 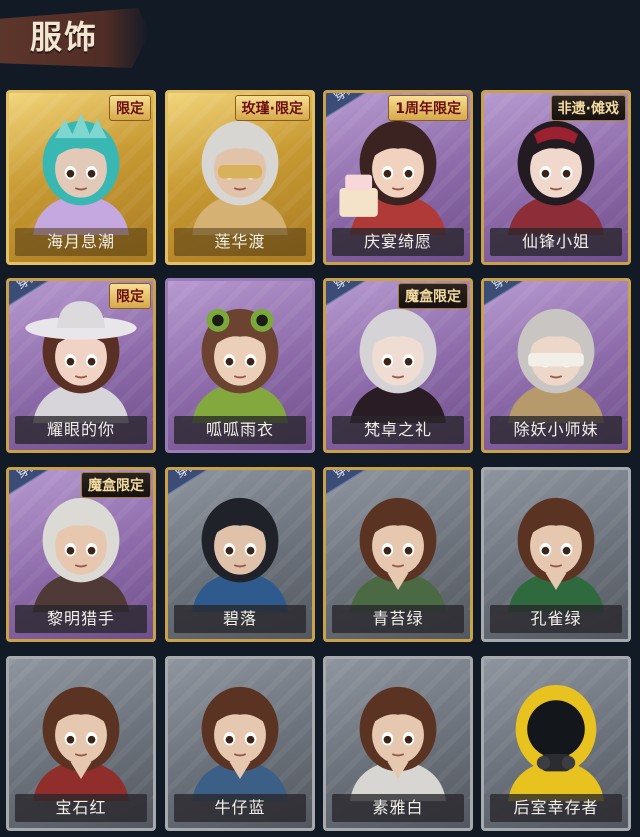 I want to click on outfit-name: 除妖小师妹, so click(x=556, y=430).